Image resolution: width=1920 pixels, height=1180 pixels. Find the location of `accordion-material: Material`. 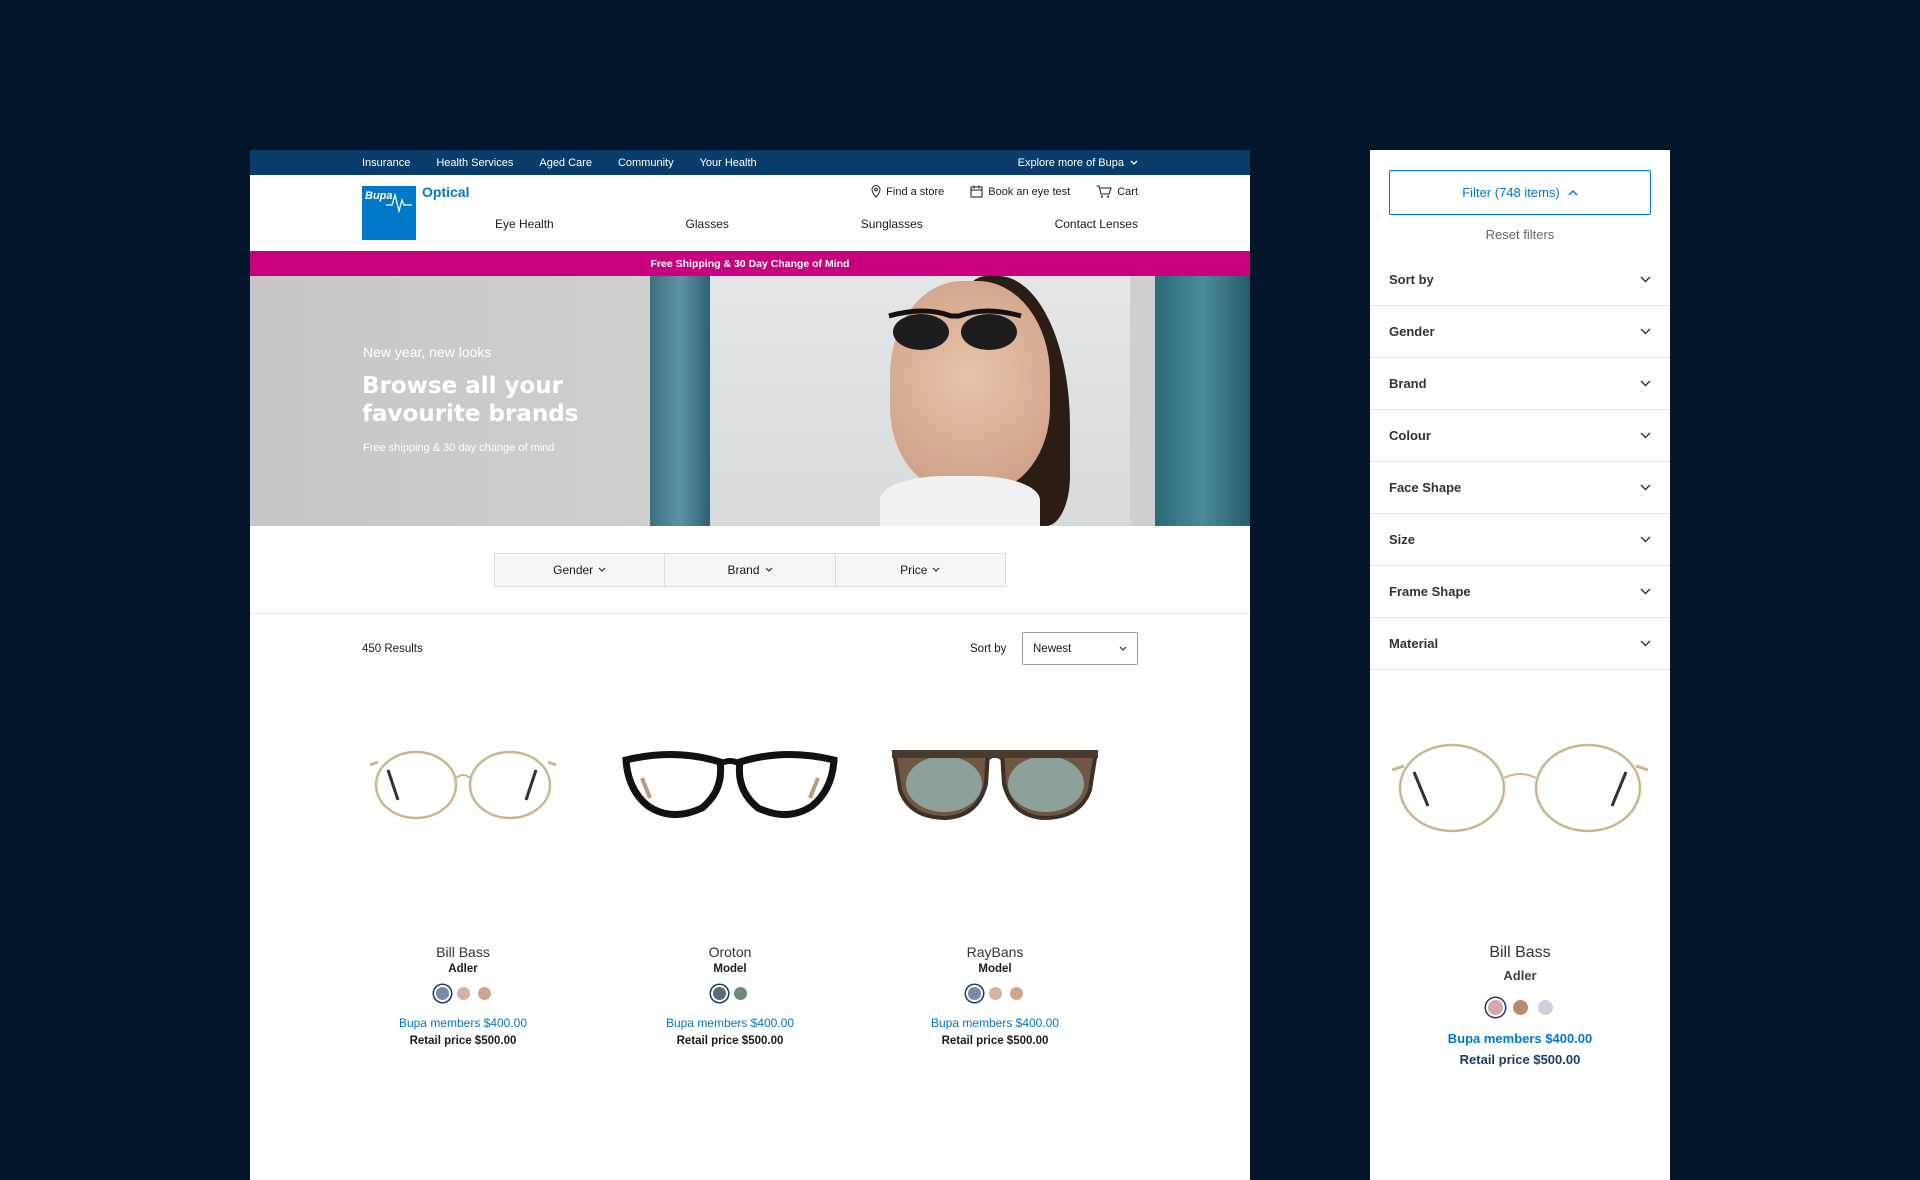

accordion-material: Material is located at coordinates (1520, 644).